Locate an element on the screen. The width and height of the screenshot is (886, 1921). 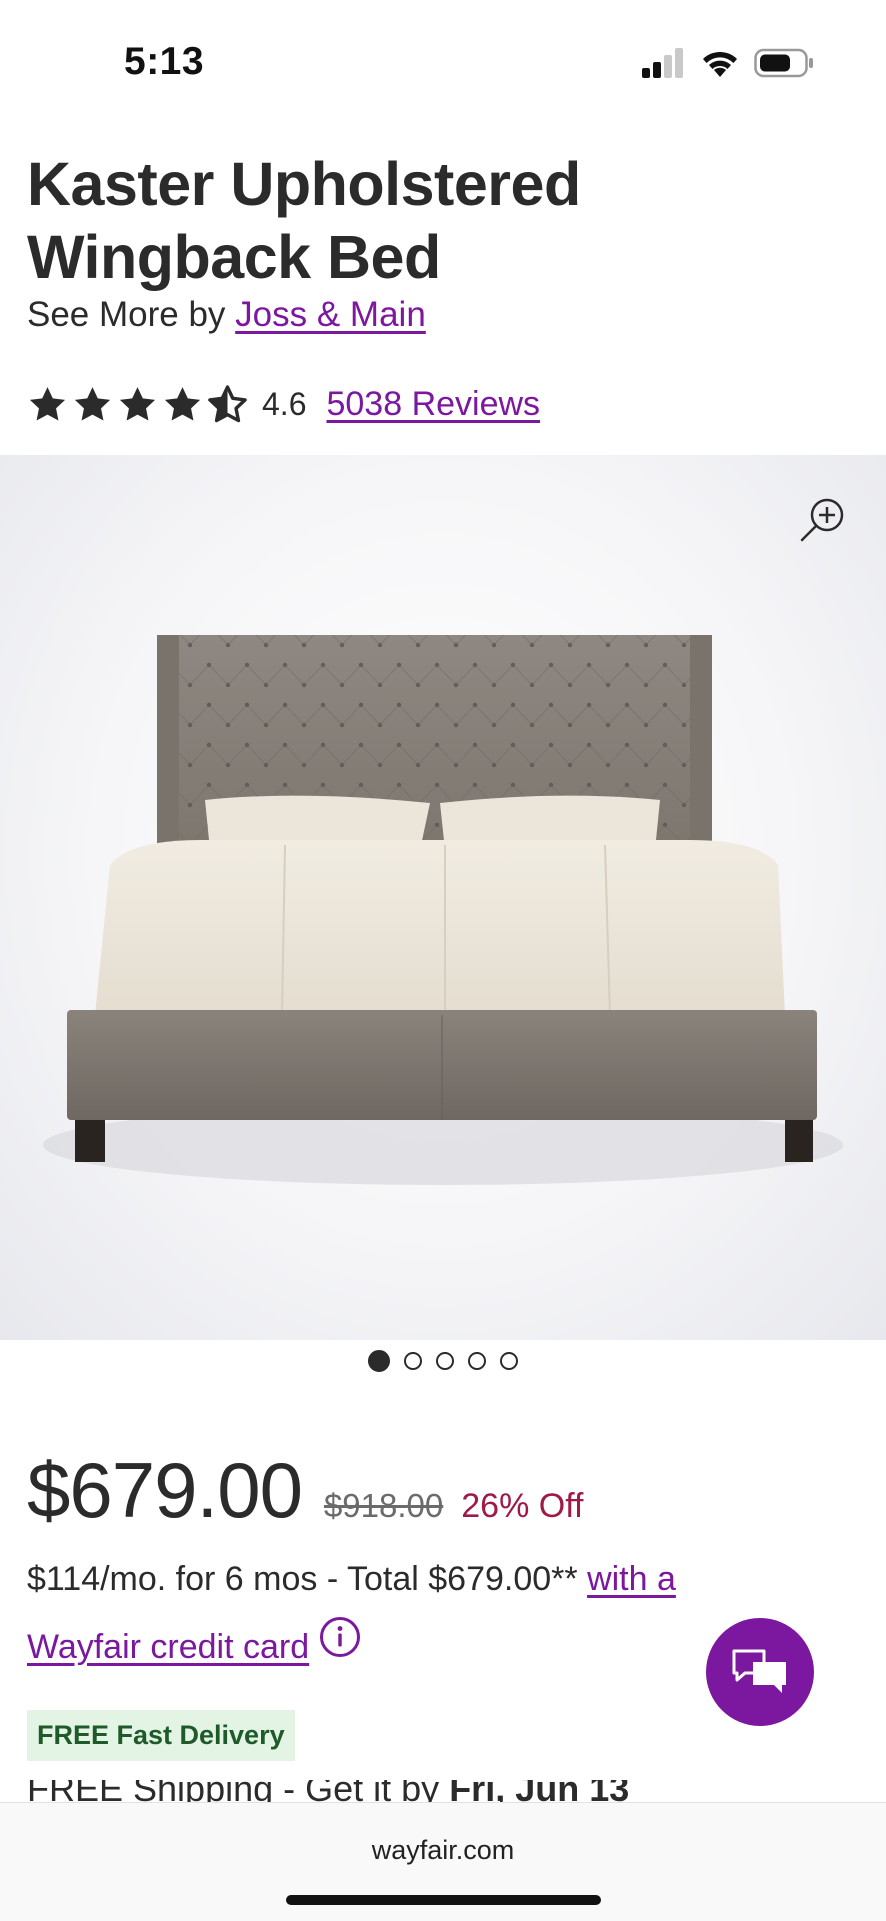
carousel-dots is located at coordinates (443, 1361).